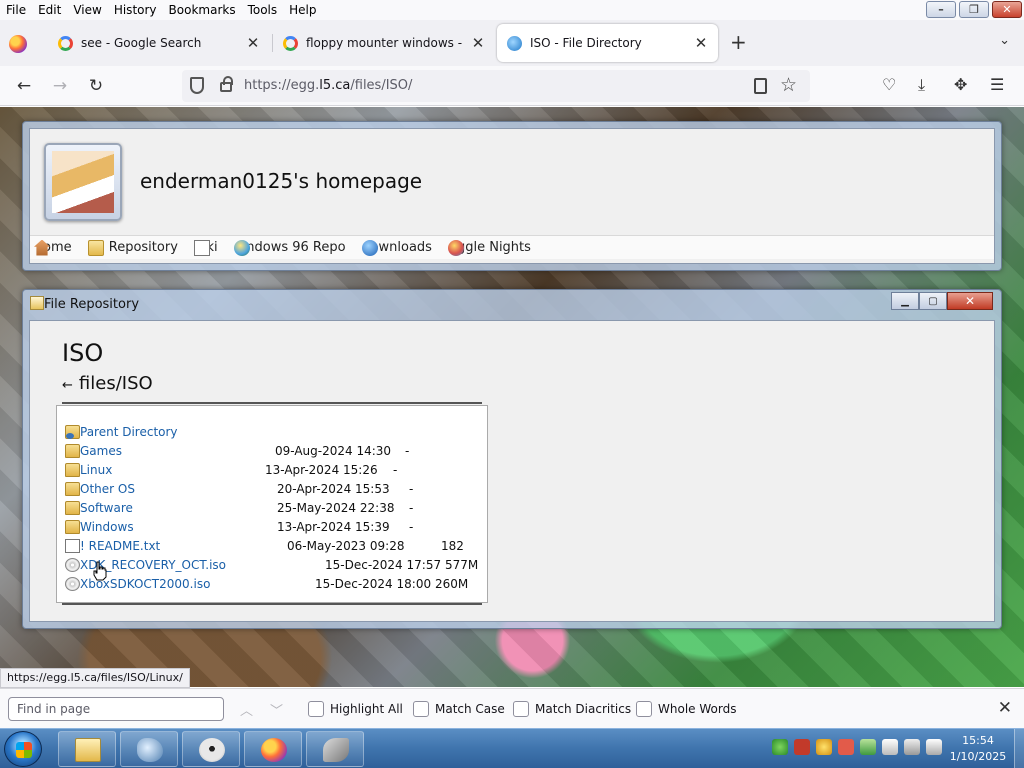 The image size is (1024, 768). Describe the element at coordinates (514, 43) in the screenshot. I see `globe-icon` at that location.